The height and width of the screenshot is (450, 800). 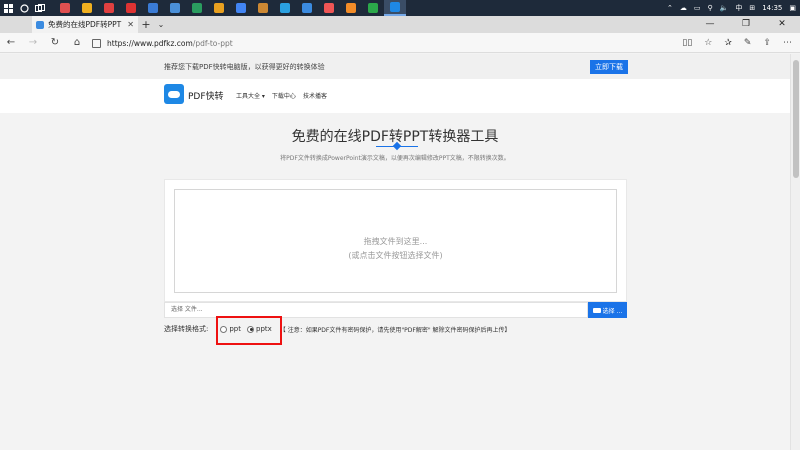 I want to click on download-now-button: 立即下载, so click(x=609, y=67).